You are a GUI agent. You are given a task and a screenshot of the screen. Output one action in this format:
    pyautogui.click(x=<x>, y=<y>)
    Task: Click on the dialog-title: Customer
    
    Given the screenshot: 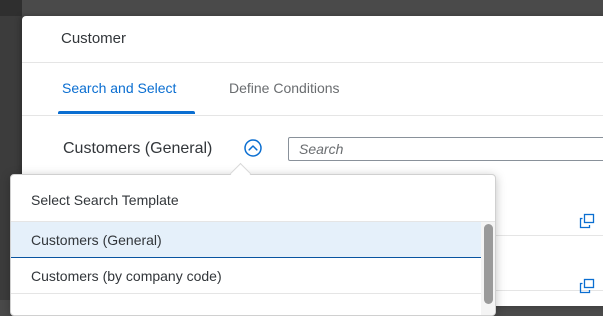 What is the action you would take?
    pyautogui.click(x=94, y=38)
    